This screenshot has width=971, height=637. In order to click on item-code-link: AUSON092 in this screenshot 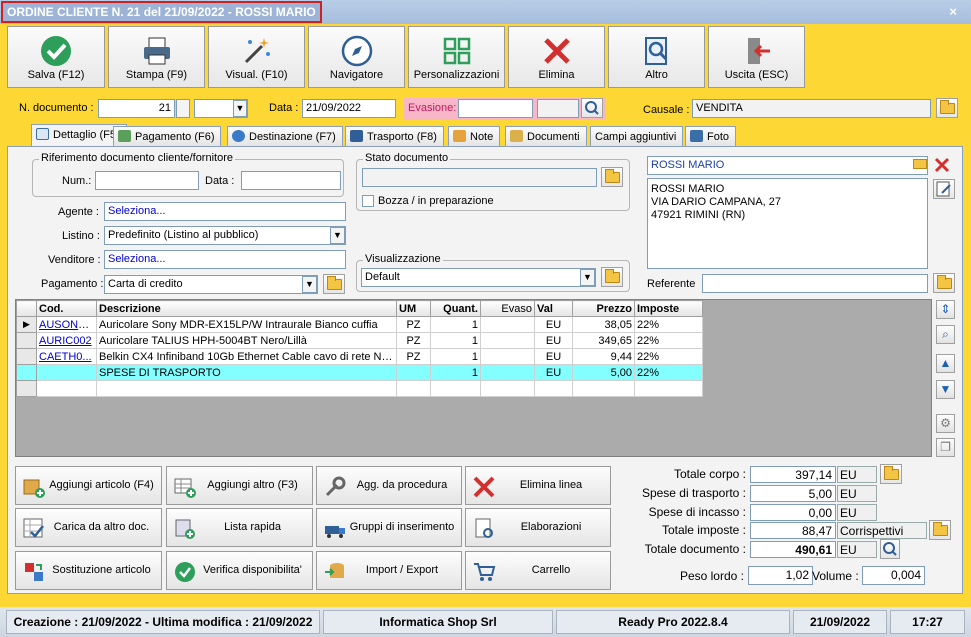, I will do `click(67, 325)`.